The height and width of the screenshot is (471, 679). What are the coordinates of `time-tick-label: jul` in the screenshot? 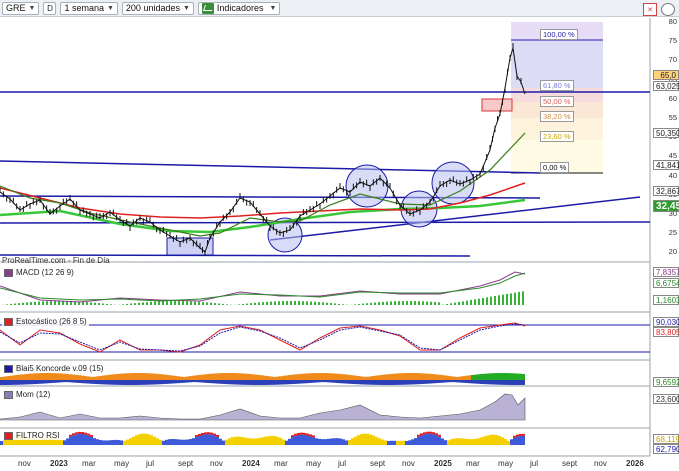 It's located at (150, 463).